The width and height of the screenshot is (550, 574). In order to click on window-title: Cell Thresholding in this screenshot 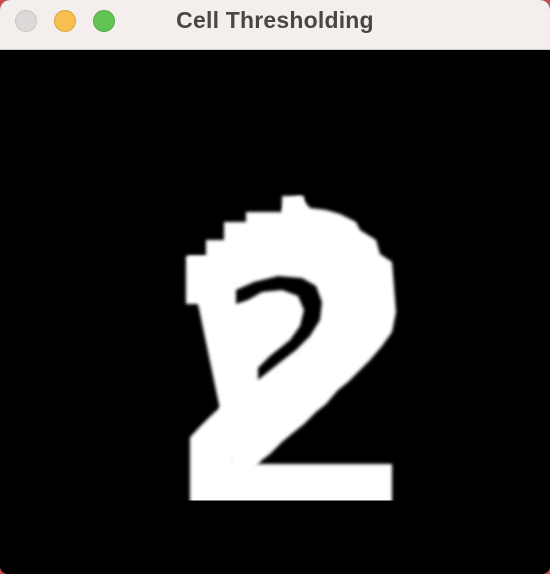, I will do `click(275, 20)`.